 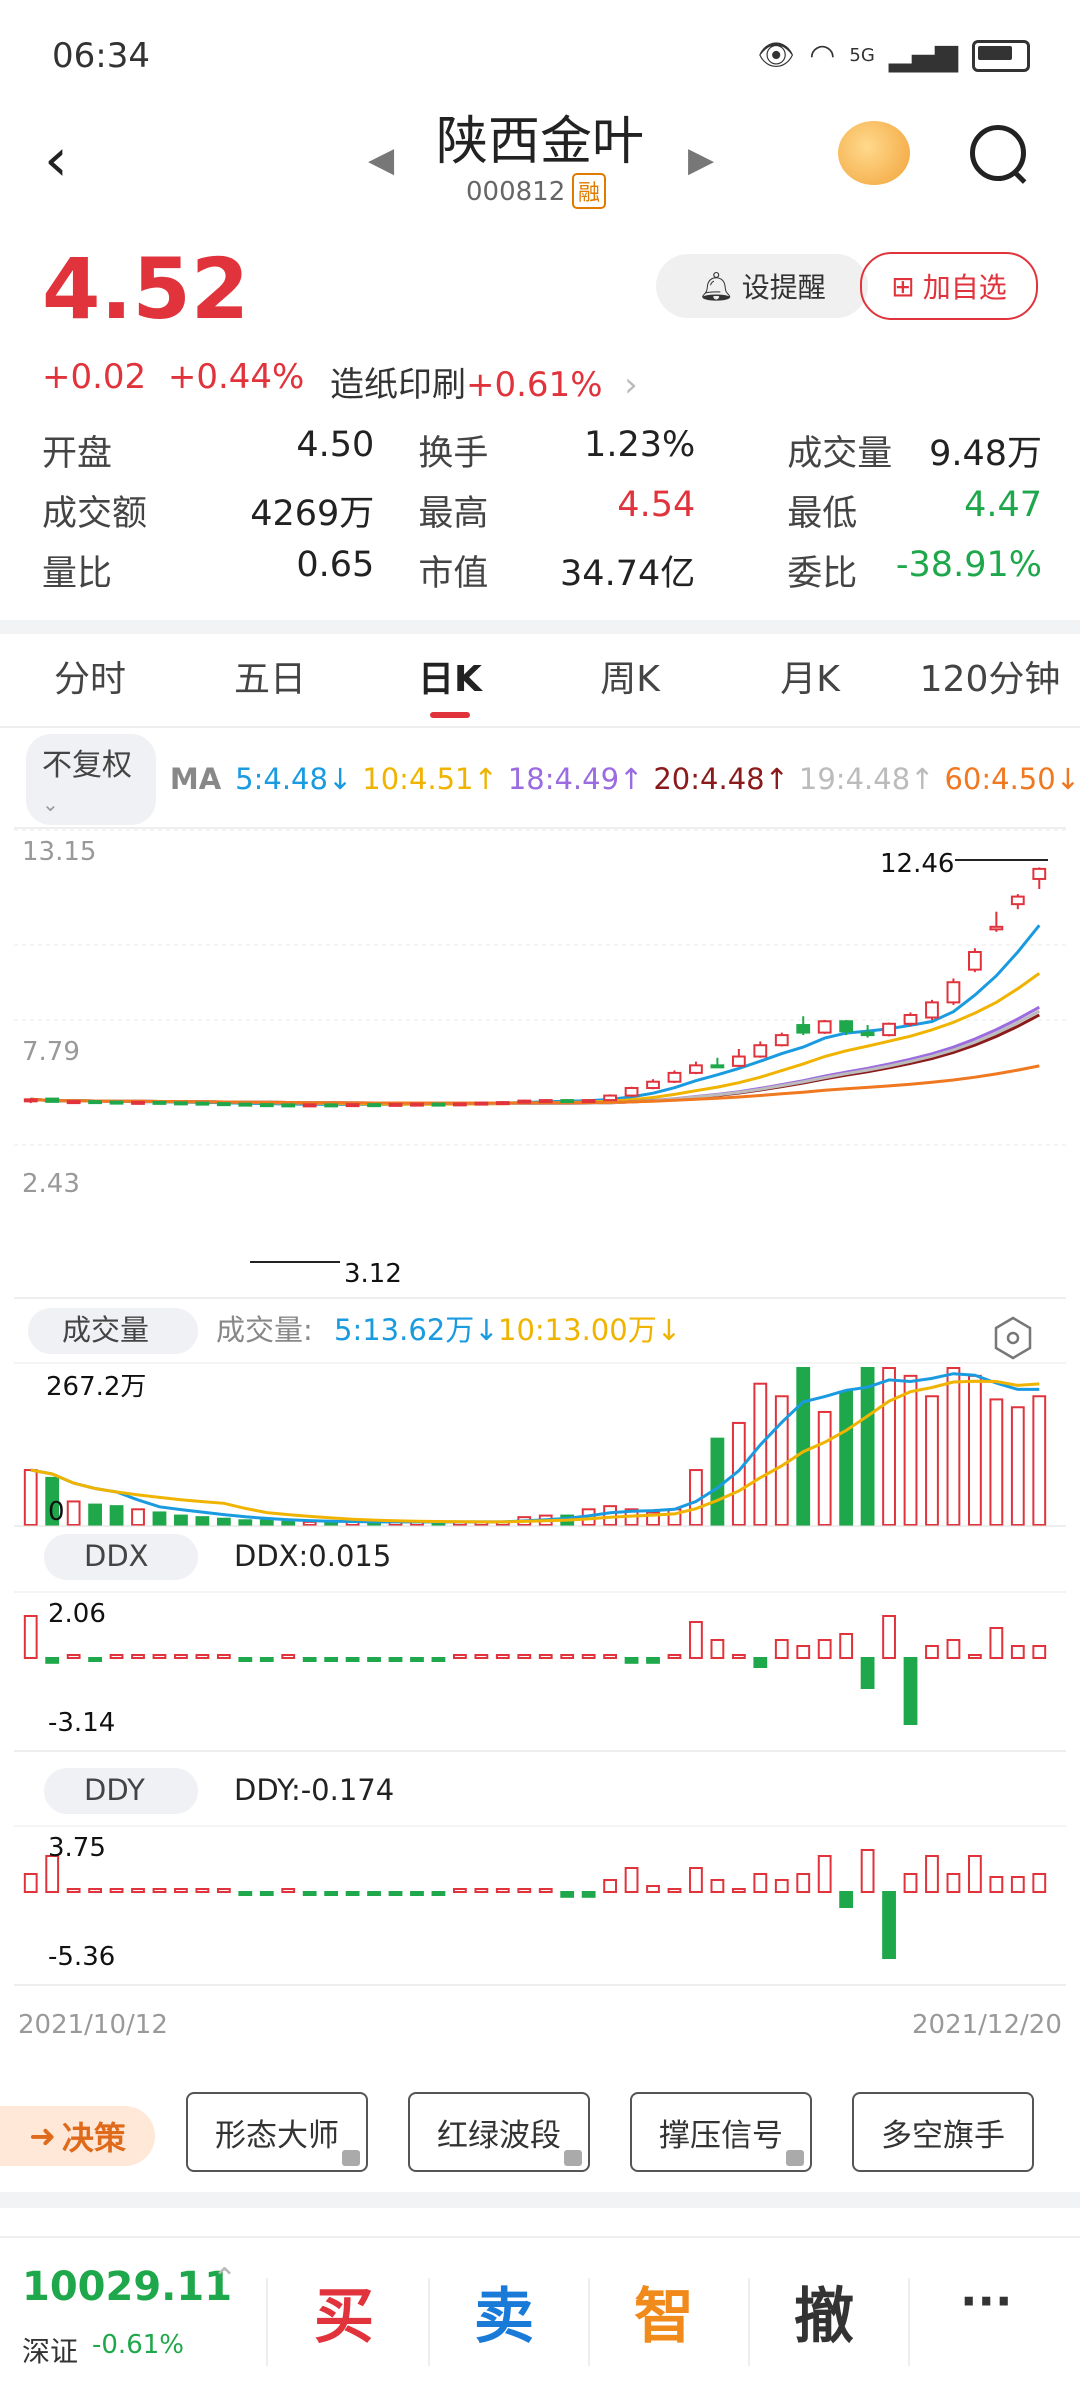 I want to click on divider, so click(x=589, y=2322).